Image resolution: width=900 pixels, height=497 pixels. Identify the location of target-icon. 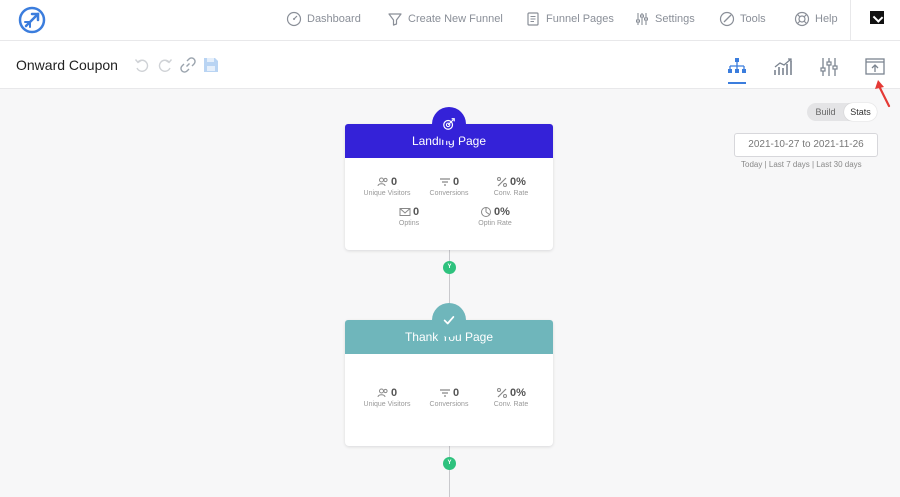
(727, 19).